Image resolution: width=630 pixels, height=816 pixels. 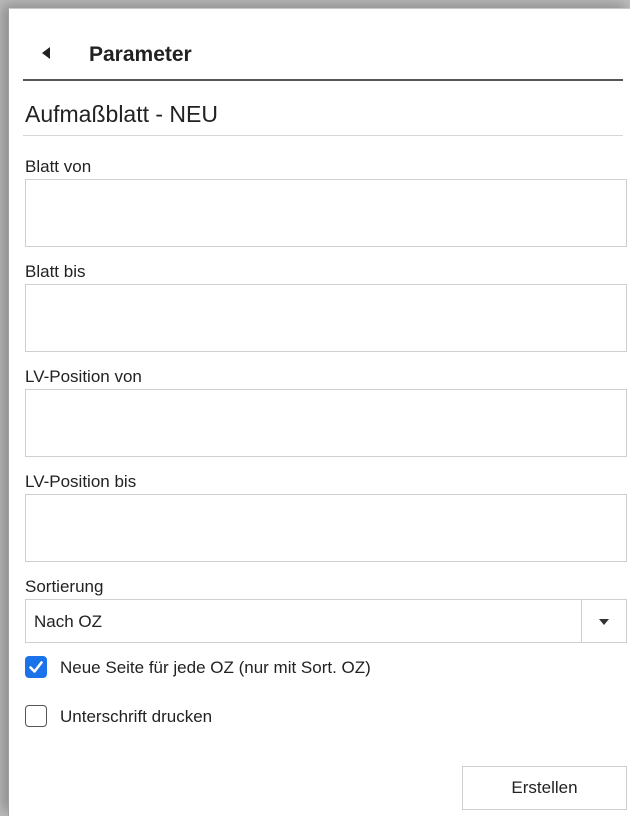 I want to click on caret-down-icon, so click(x=604, y=622).